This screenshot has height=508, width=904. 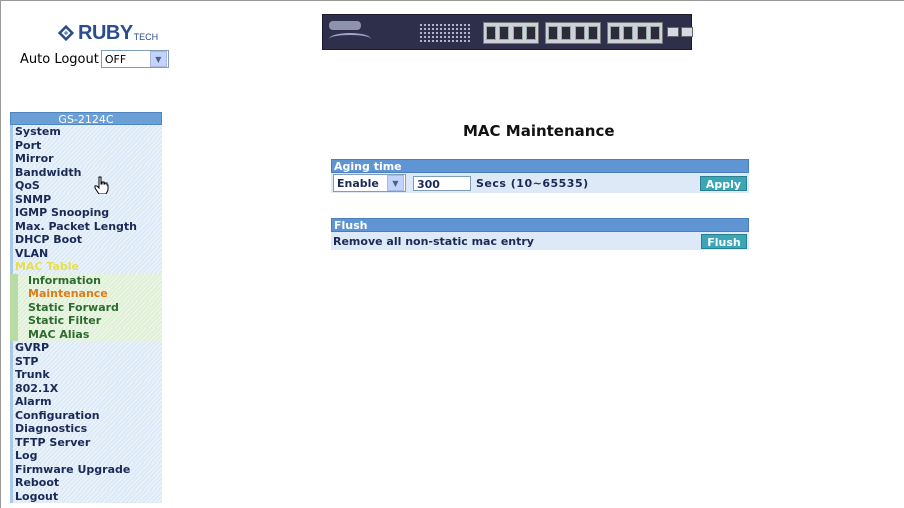 What do you see at coordinates (66, 33) in the screenshot?
I see `ruby-logo-icon` at bounding box center [66, 33].